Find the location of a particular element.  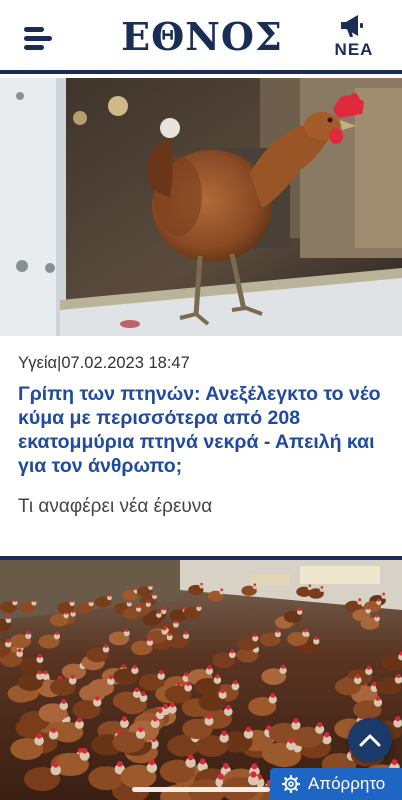

megaphone-icon is located at coordinates (352, 26).